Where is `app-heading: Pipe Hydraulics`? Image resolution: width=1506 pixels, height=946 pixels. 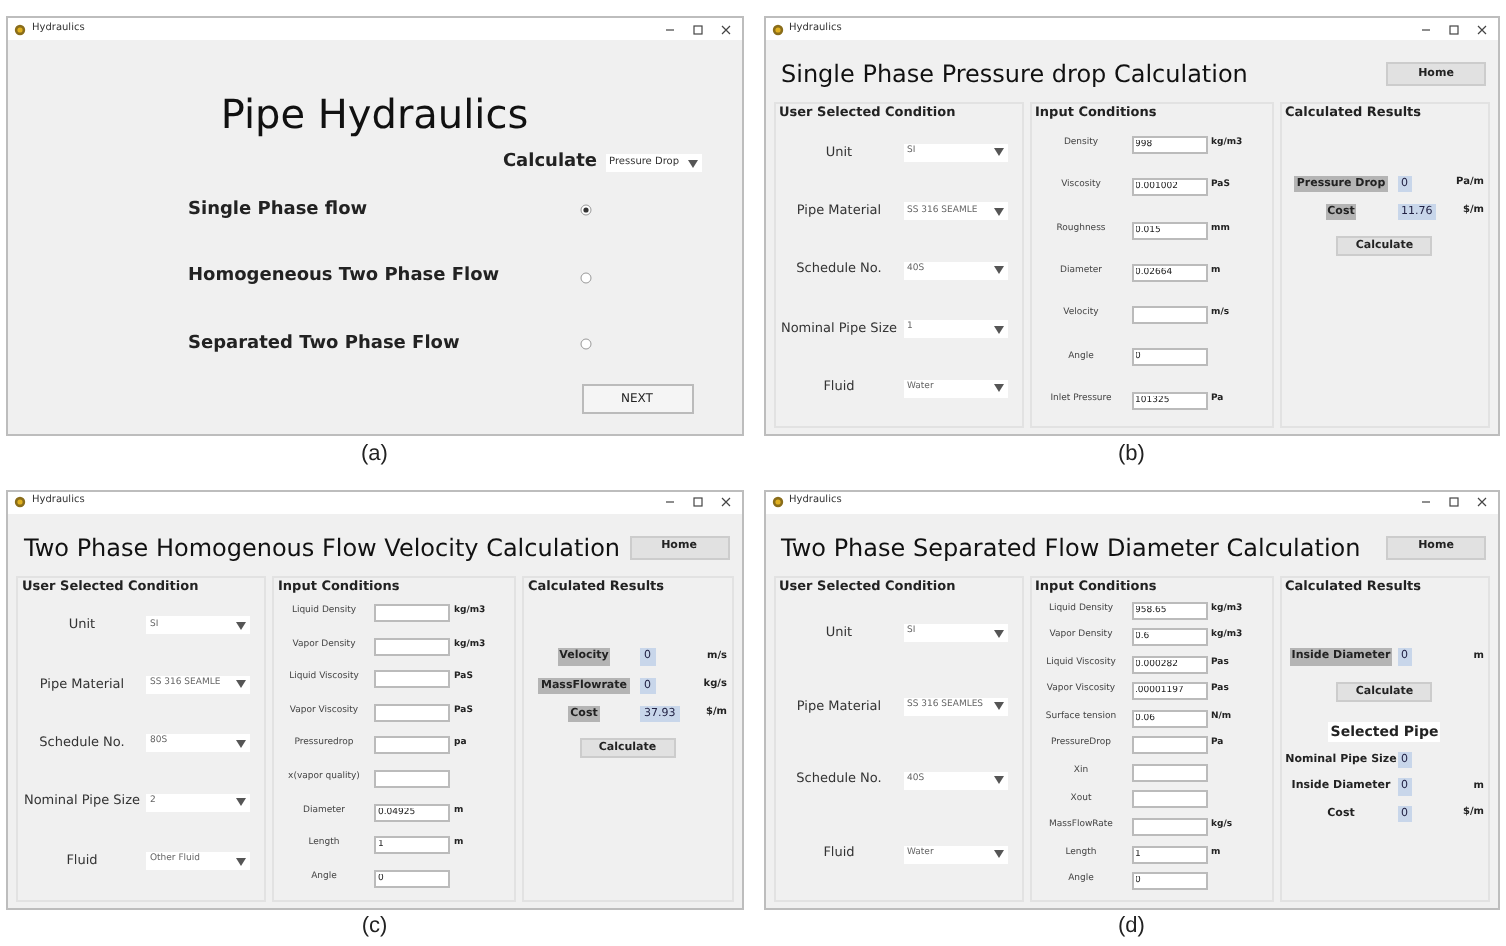 app-heading: Pipe Hydraulics is located at coordinates (374, 115).